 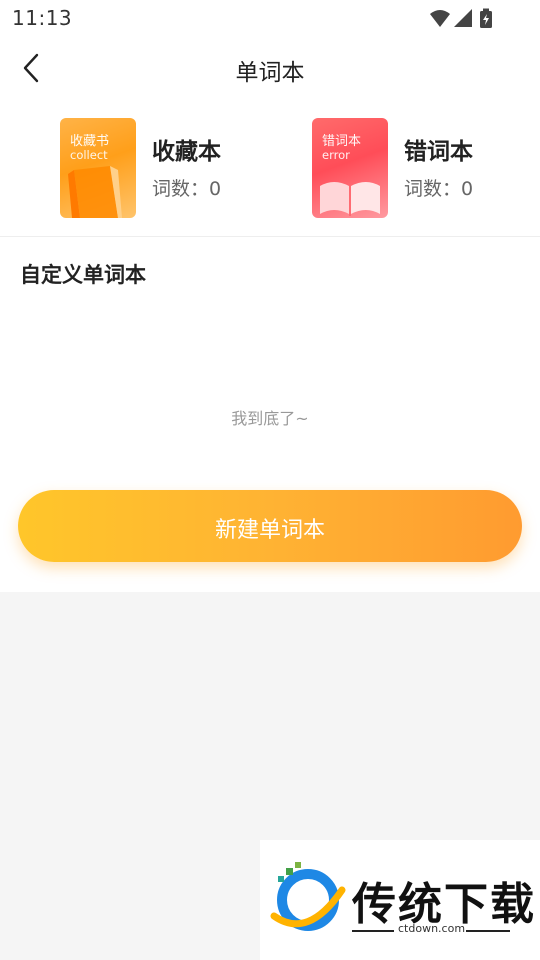 I want to click on watermark: 传统下载 ctdown.com, so click(x=400, y=900).